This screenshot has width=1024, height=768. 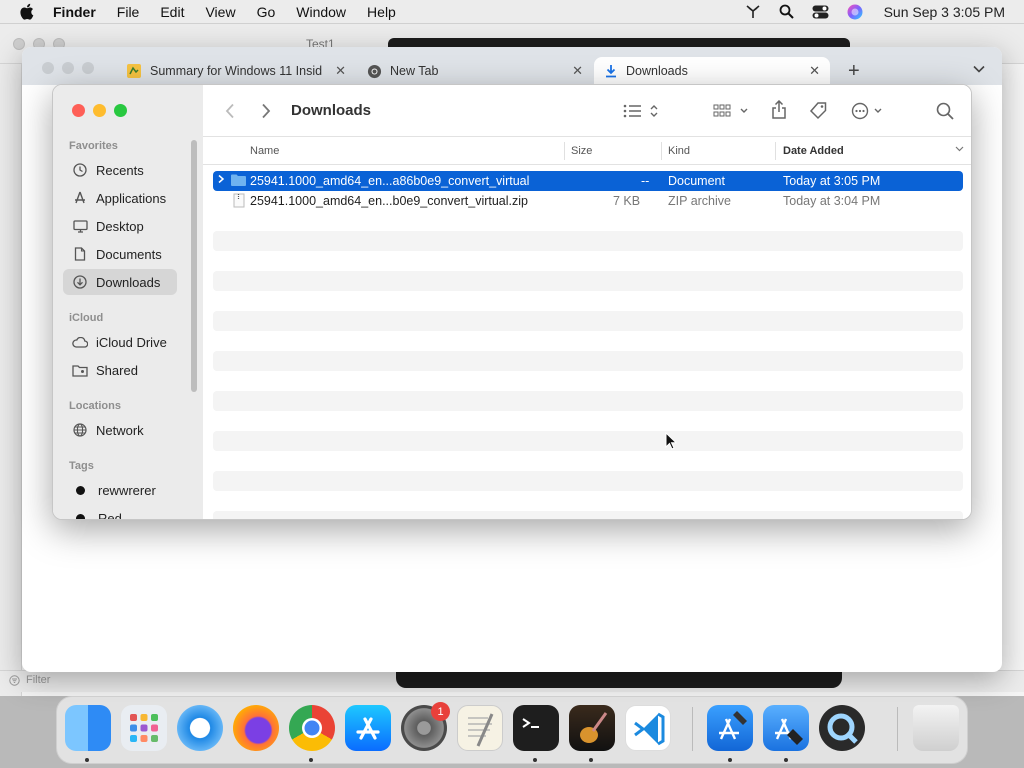 What do you see at coordinates (331, 110) in the screenshot?
I see `window-title: Downloads` at bounding box center [331, 110].